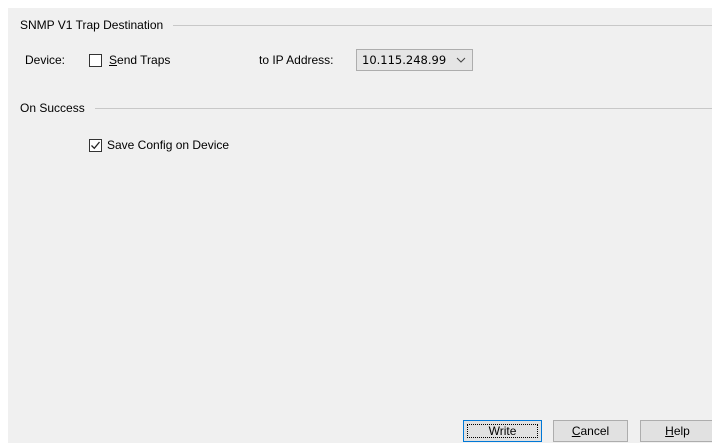  Describe the element at coordinates (45, 60) in the screenshot. I see `device-label: Device:` at that location.